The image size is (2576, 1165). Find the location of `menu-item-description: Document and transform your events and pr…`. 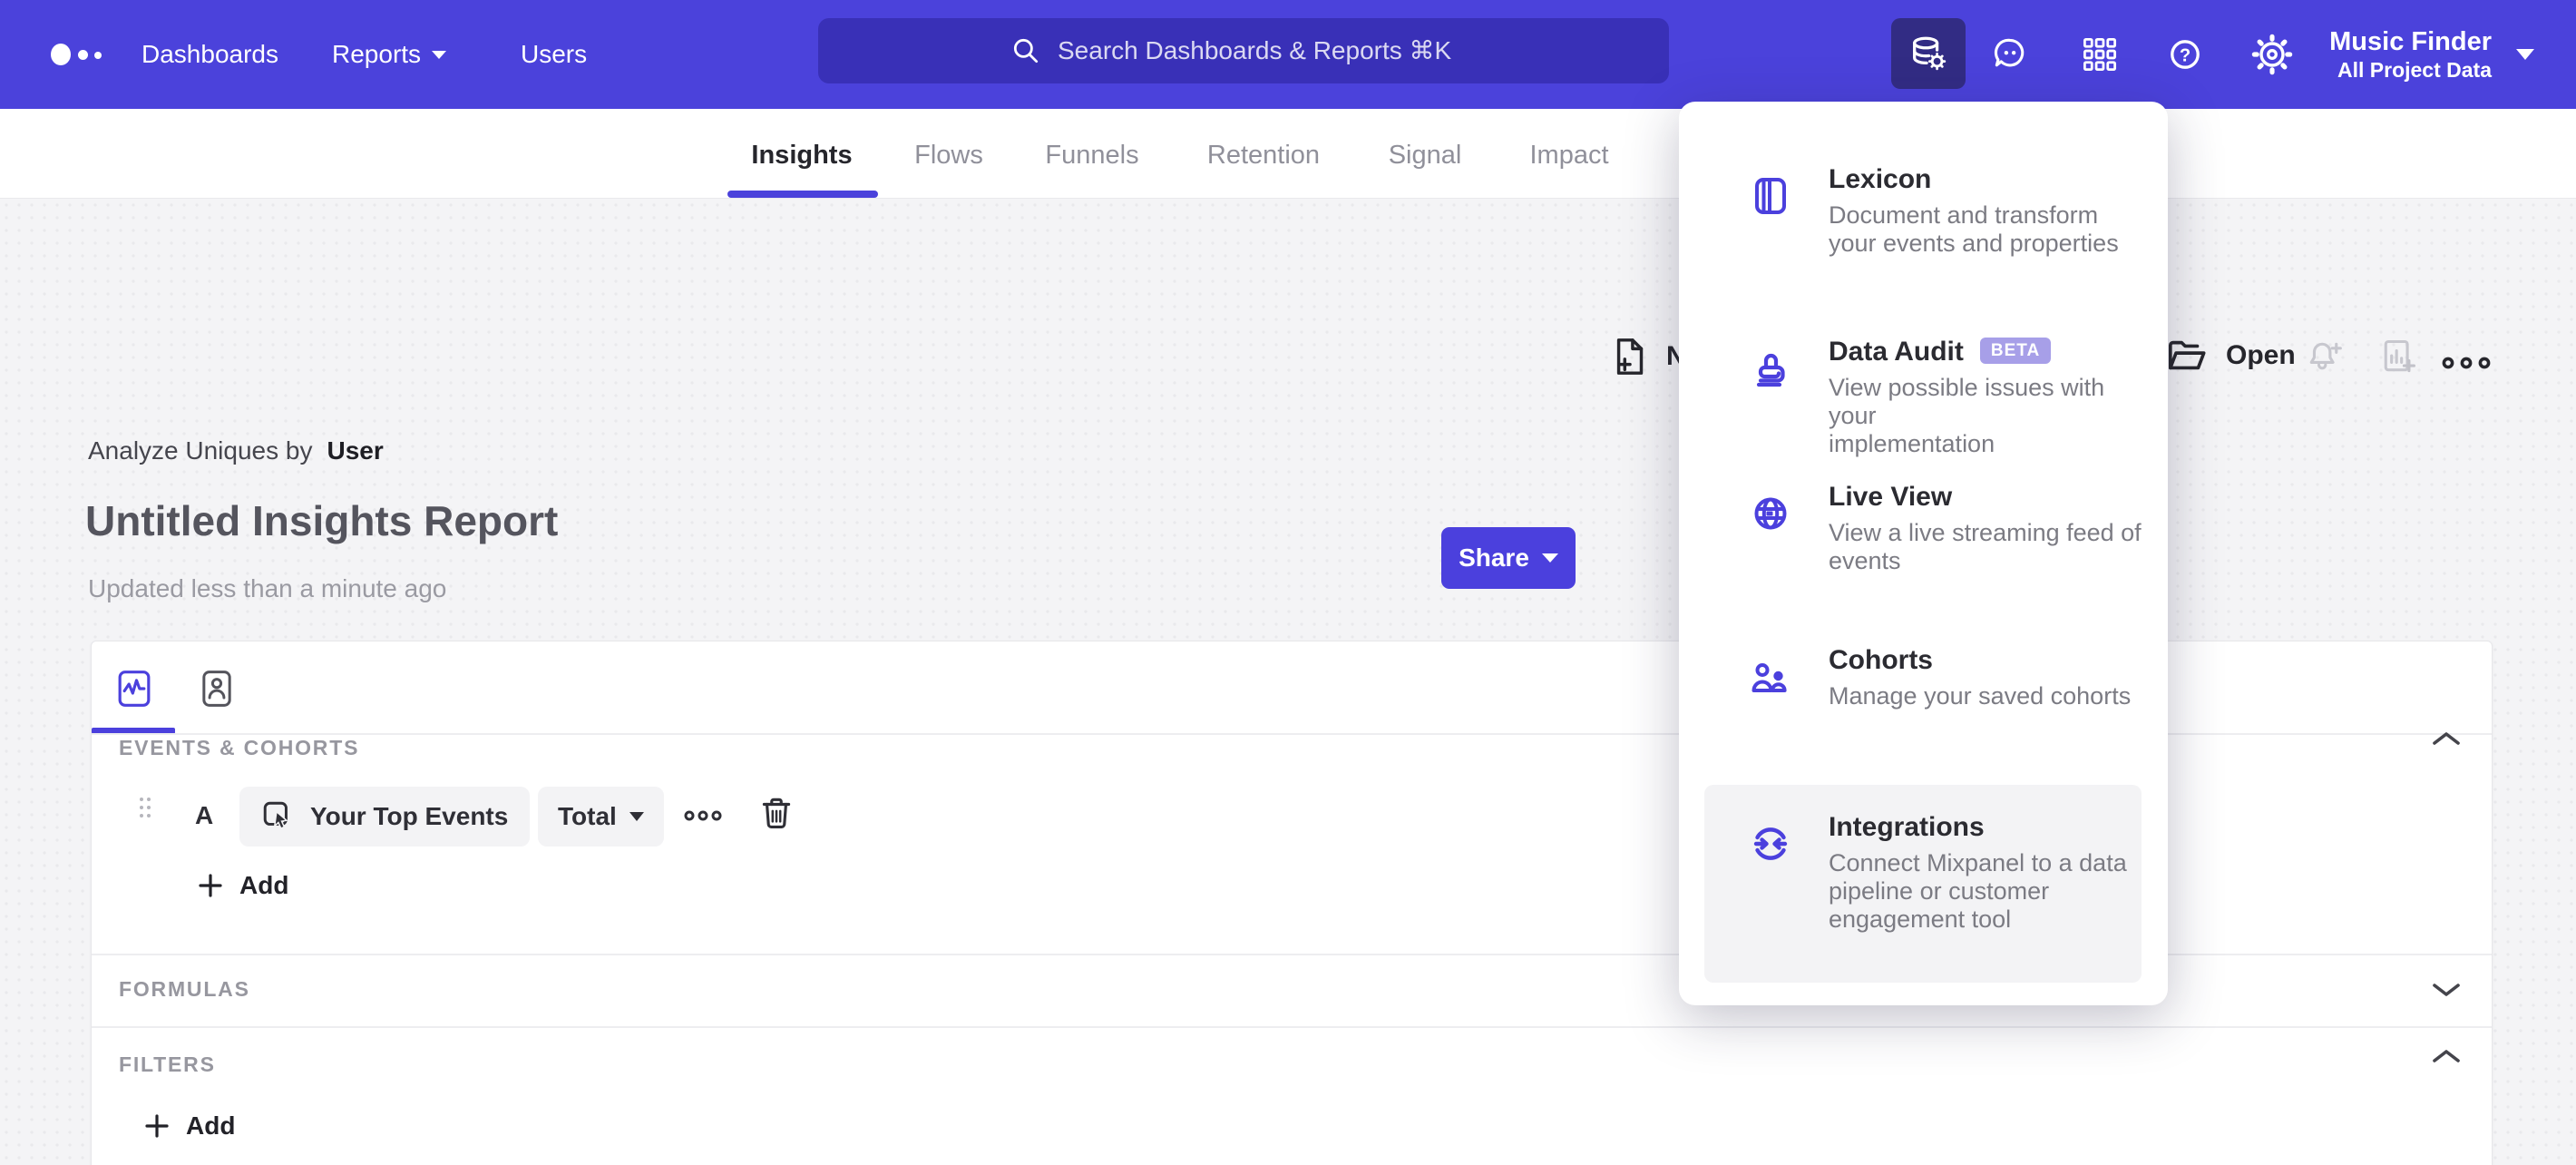

menu-item-description: Document and transform your events and pr… is located at coordinates (1974, 229).